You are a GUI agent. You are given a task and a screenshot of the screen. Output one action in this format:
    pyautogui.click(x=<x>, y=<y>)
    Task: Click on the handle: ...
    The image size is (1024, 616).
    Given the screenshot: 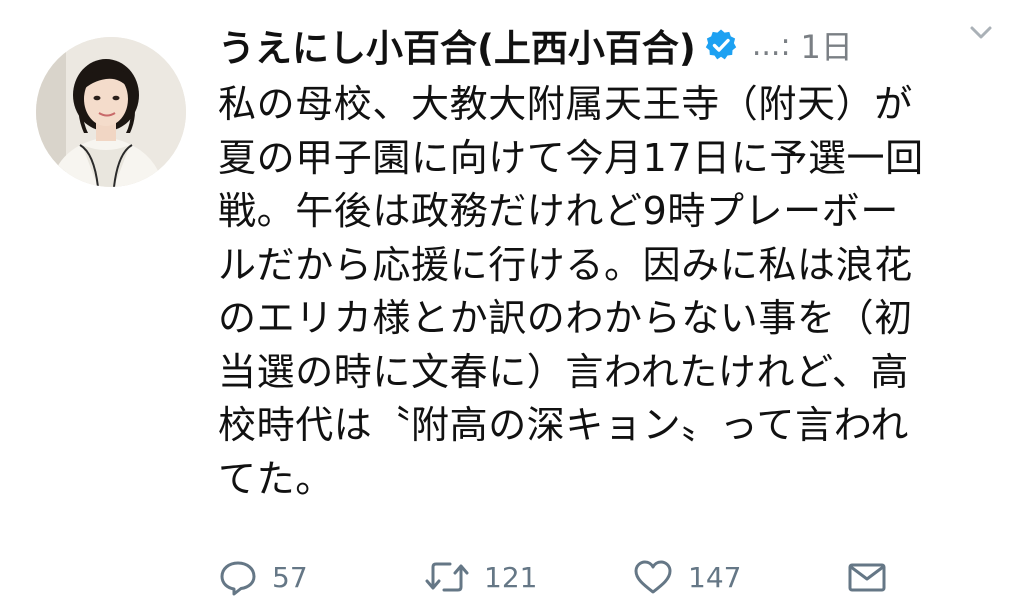 What is the action you would take?
    pyautogui.click(x=766, y=45)
    